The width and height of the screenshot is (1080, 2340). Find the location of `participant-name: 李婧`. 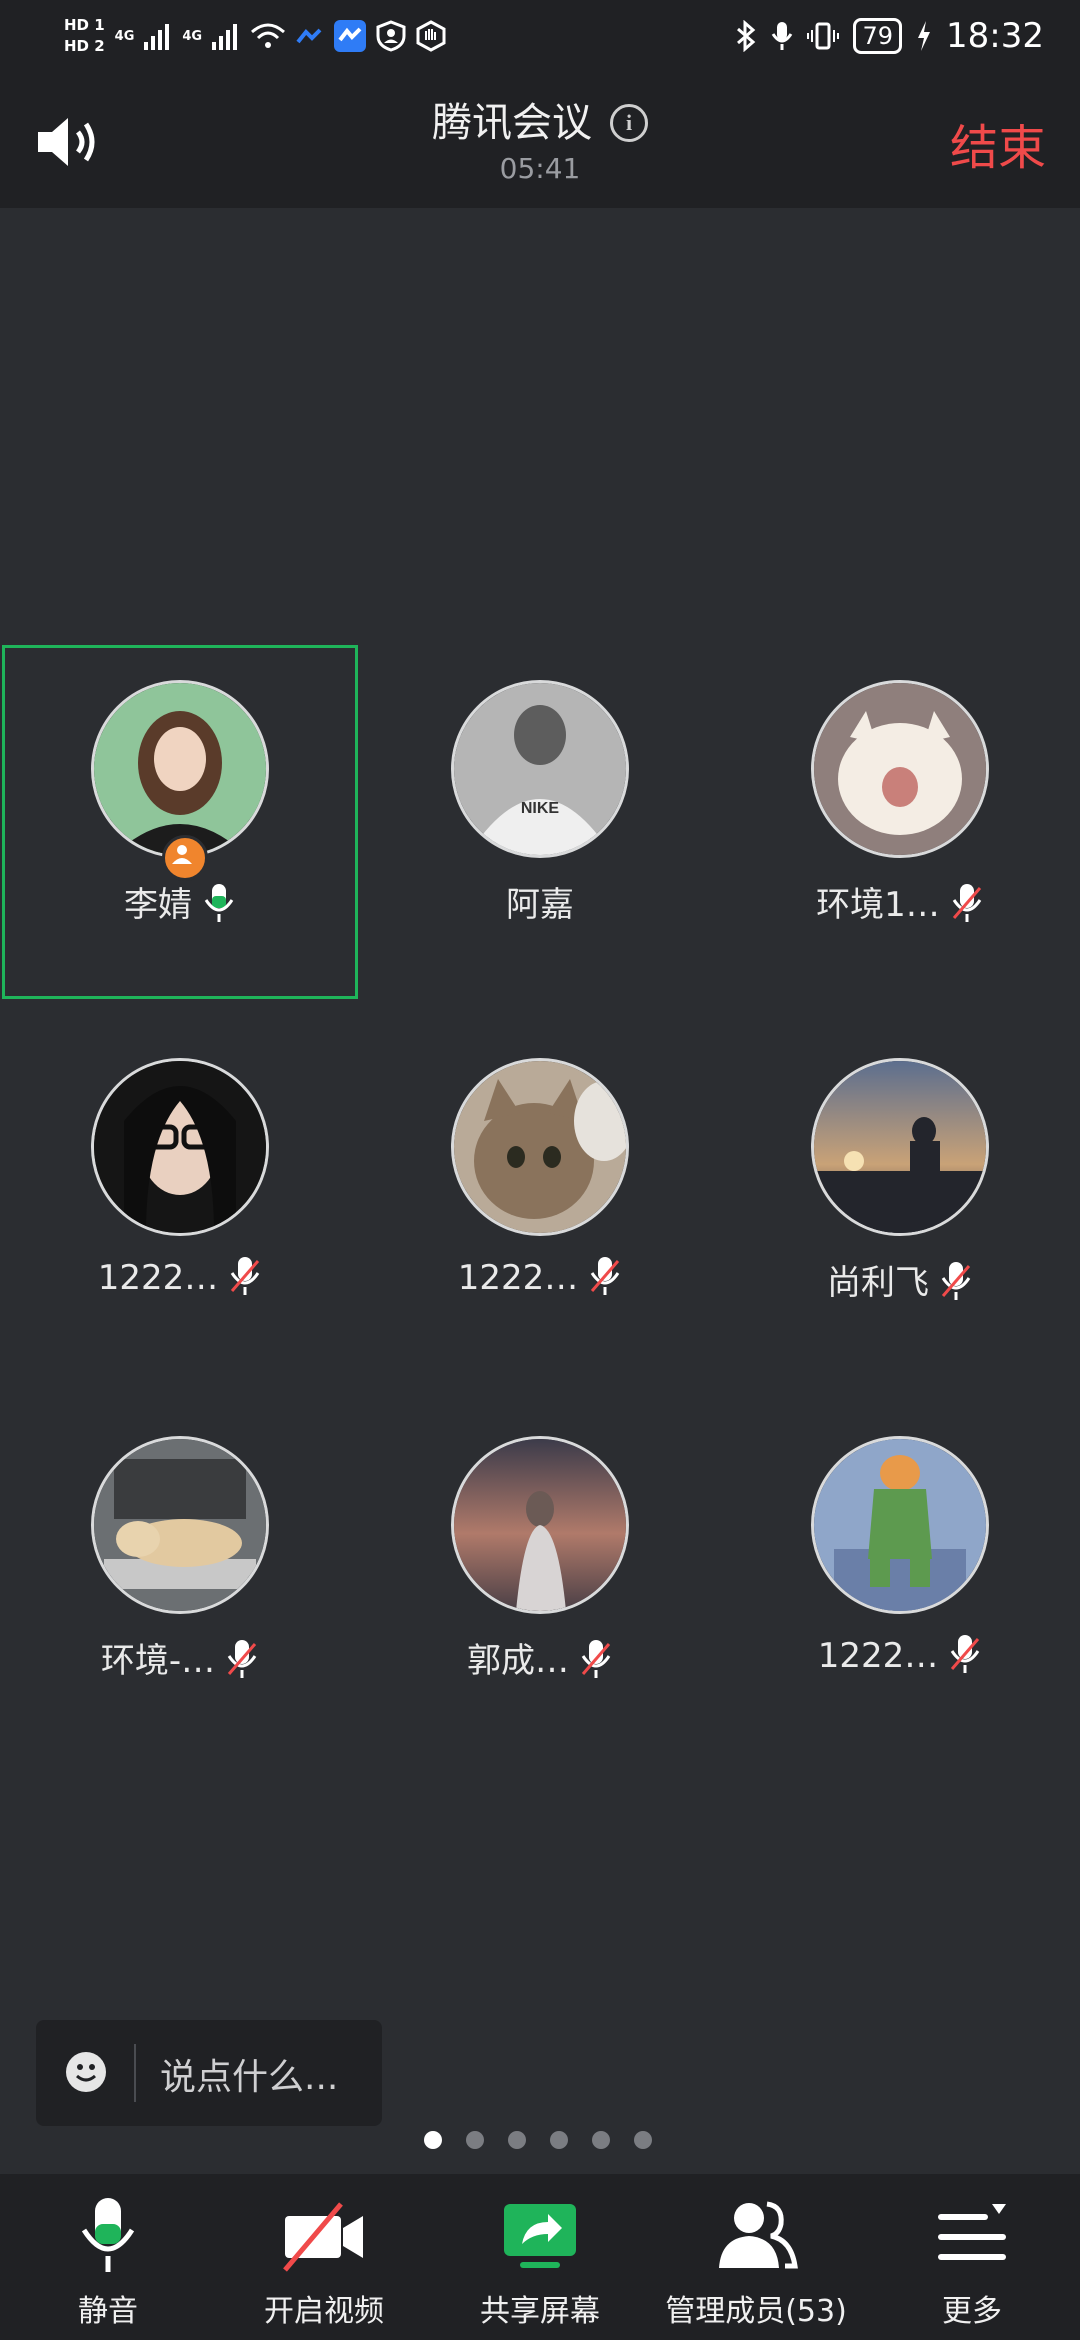

participant-name: 李婧 is located at coordinates (158, 905).